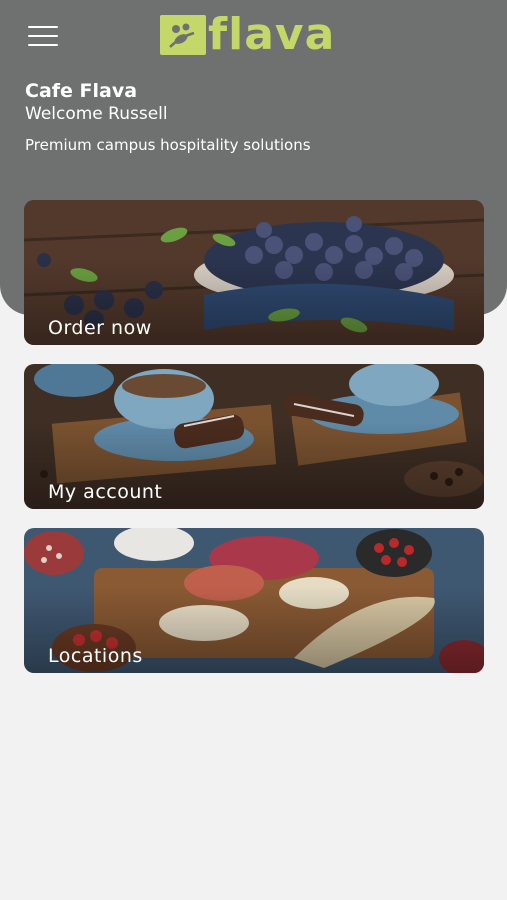 The width and height of the screenshot is (507, 900). I want to click on leaf-logo-icon, so click(183, 35).